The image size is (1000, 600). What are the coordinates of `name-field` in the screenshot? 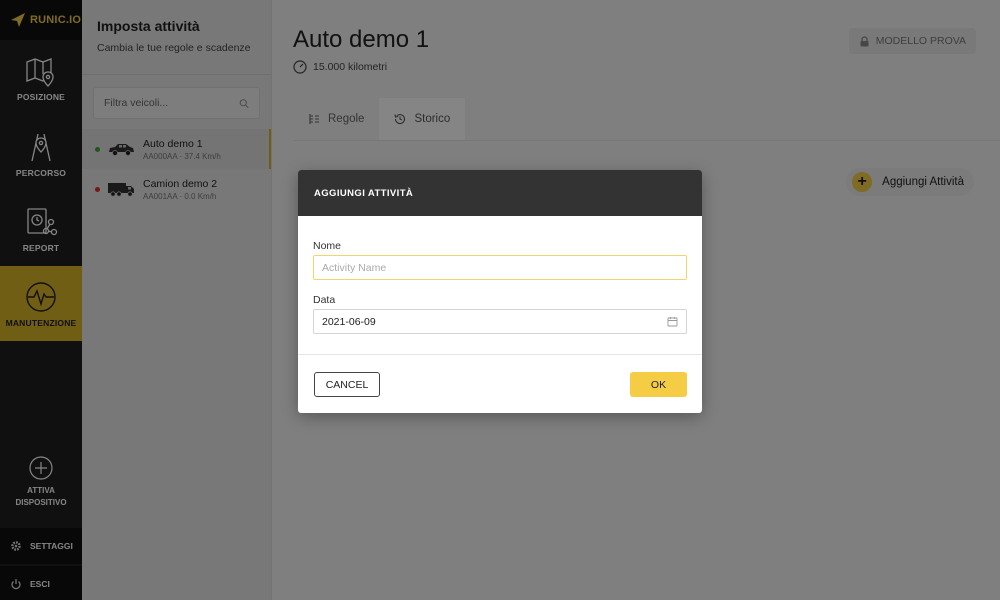 It's located at (500, 267).